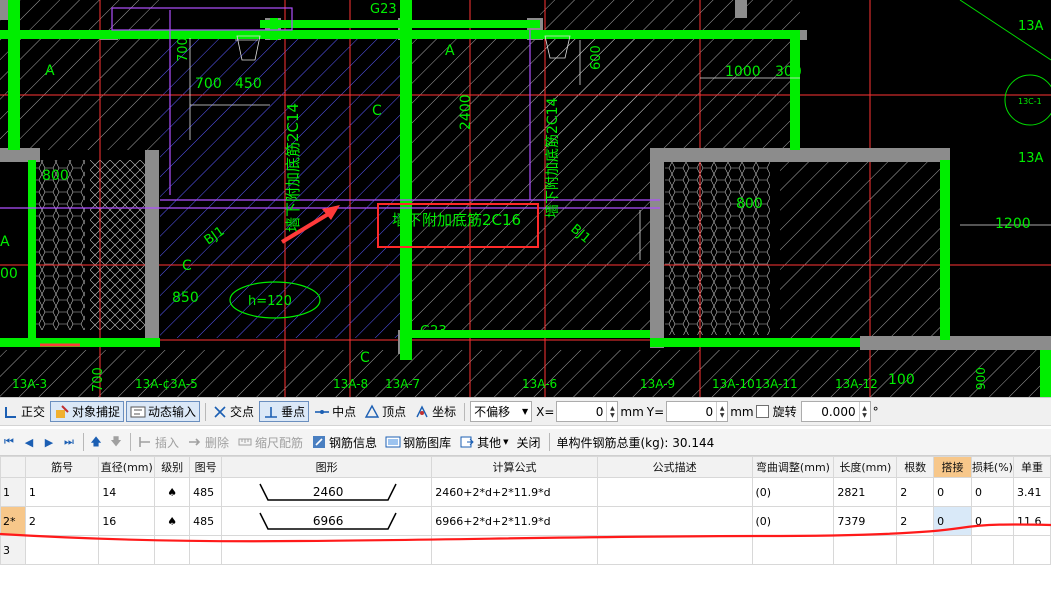 The height and width of the screenshot is (610, 1051). I want to click on object-snap-button: 对象捕捉, so click(87, 411).